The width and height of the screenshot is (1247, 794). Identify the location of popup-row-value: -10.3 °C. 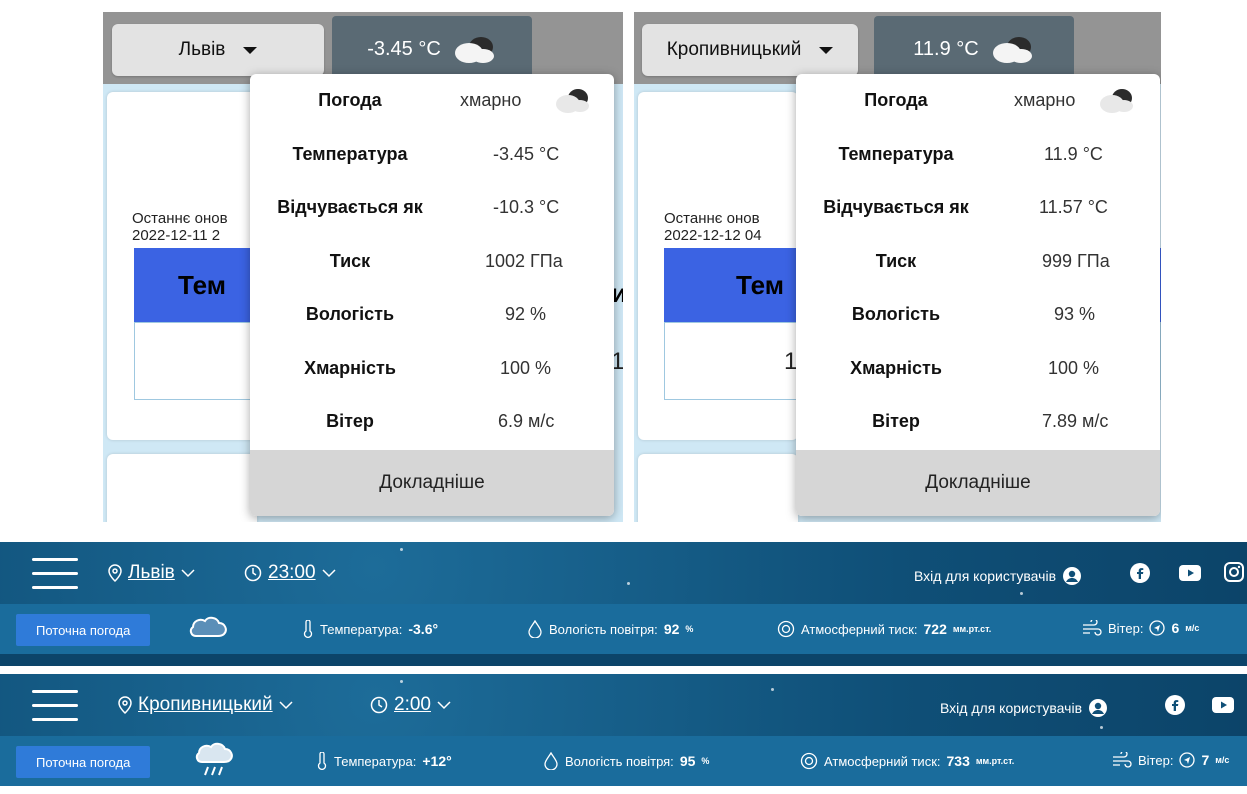
(526, 207).